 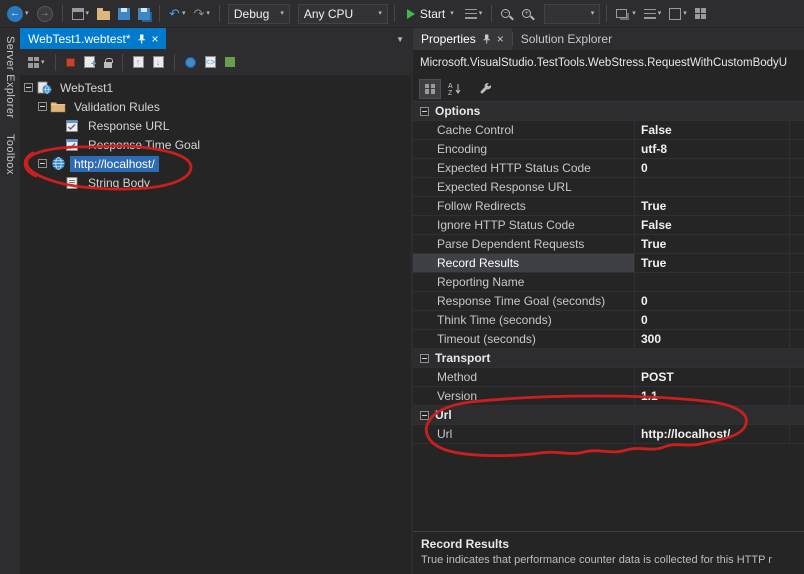 What do you see at coordinates (103, 14) in the screenshot?
I see `open-file-button` at bounding box center [103, 14].